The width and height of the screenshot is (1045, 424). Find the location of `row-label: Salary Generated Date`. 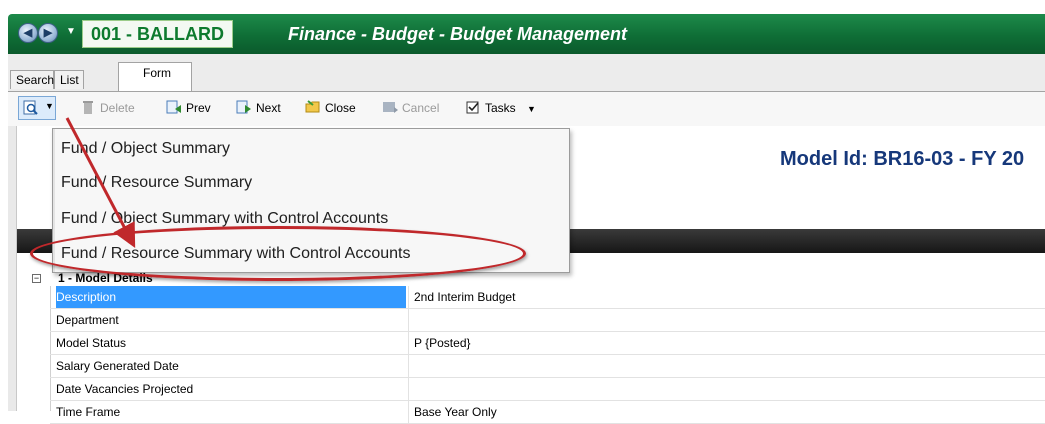

row-label: Salary Generated Date is located at coordinates (117, 366).